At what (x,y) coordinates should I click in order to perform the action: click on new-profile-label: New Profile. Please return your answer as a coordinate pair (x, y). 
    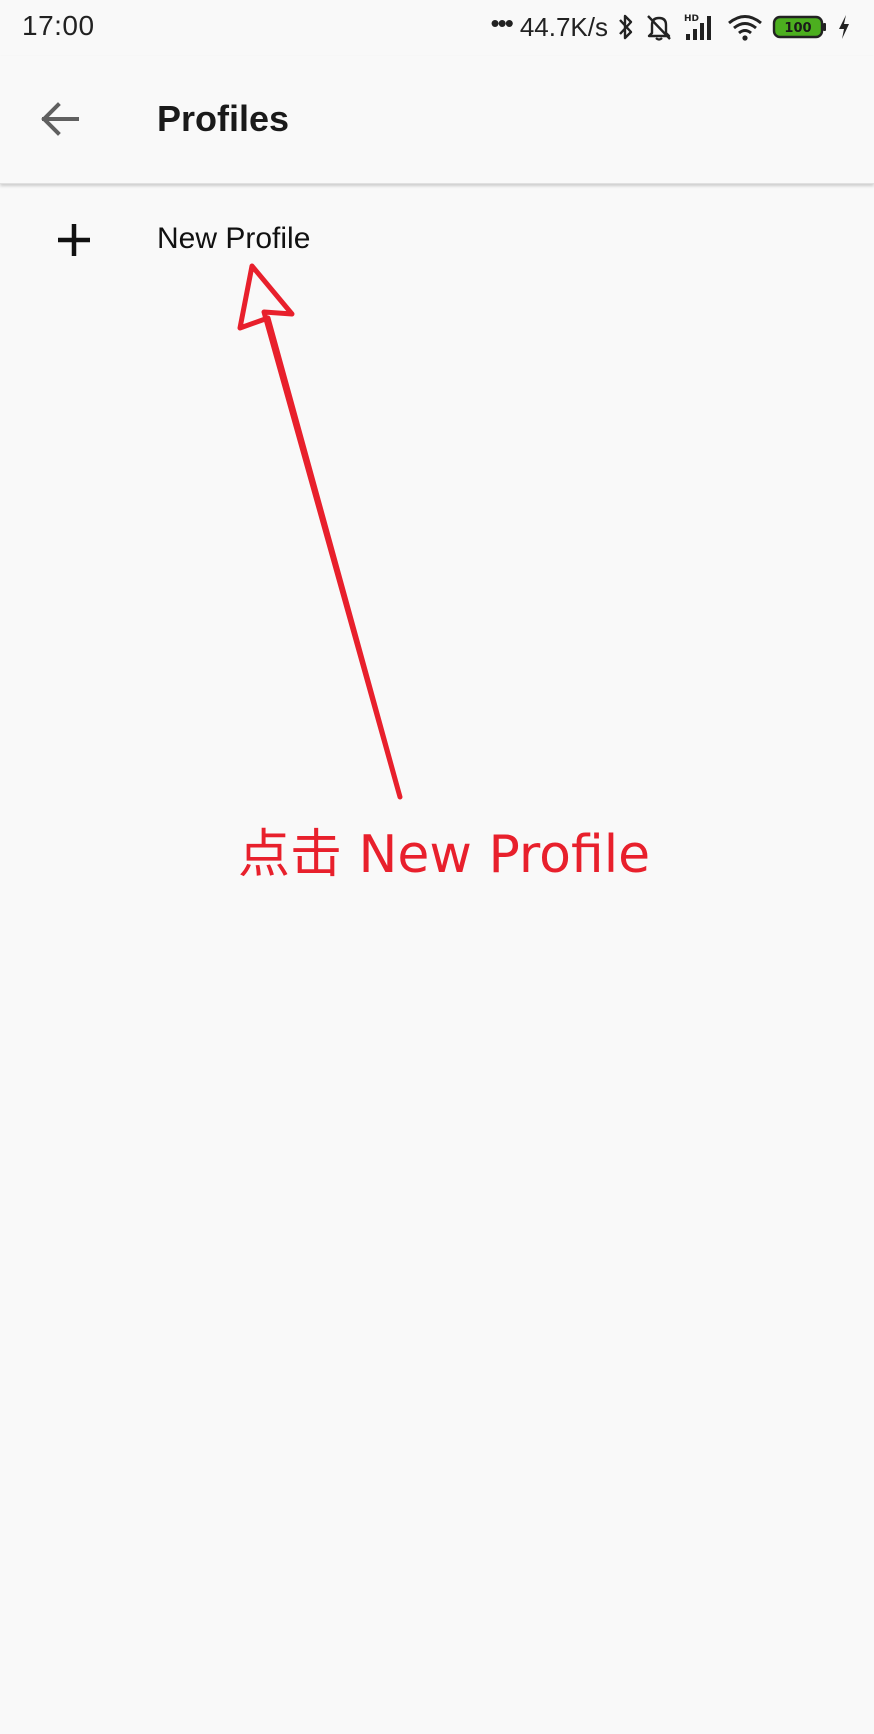
    Looking at the image, I should click on (234, 238).